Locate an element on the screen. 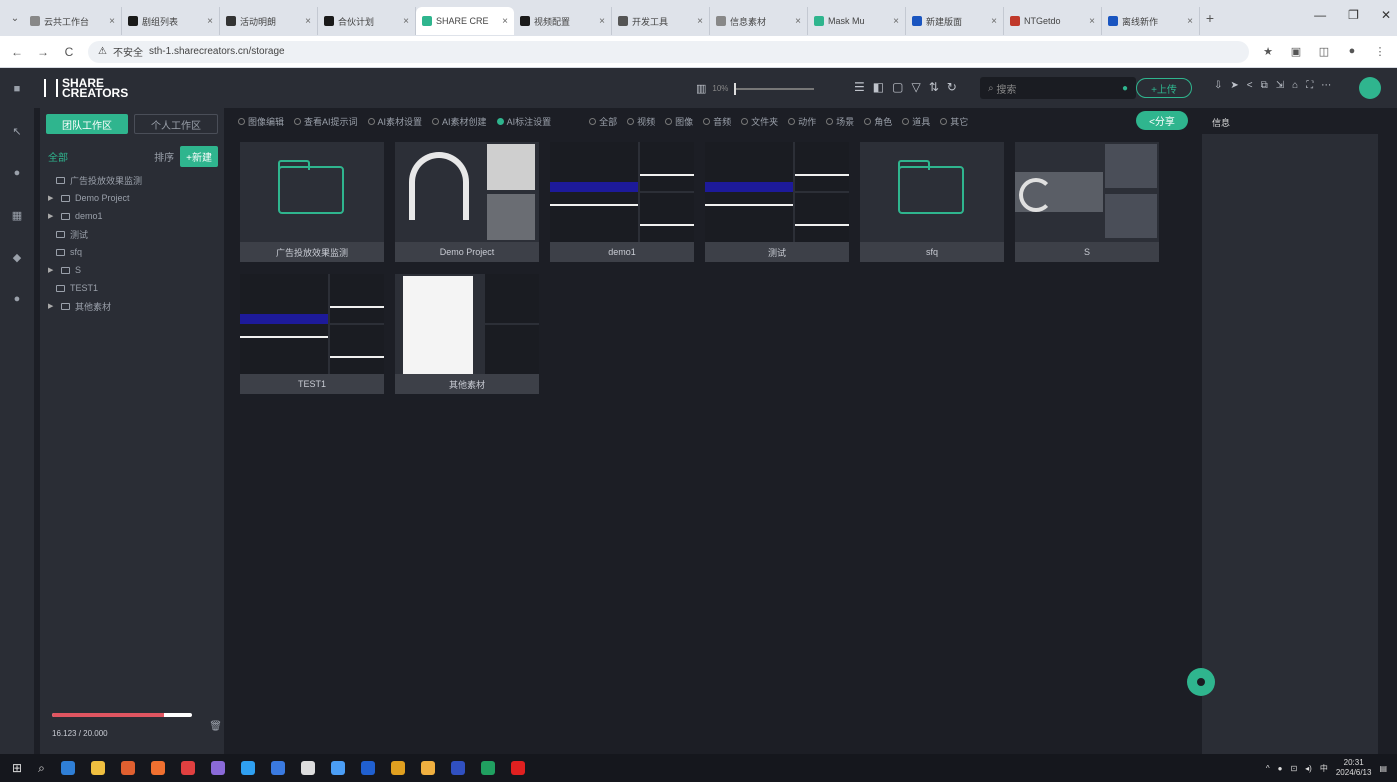 The width and height of the screenshot is (1397, 782). minimize-button: — is located at coordinates (1320, 15).